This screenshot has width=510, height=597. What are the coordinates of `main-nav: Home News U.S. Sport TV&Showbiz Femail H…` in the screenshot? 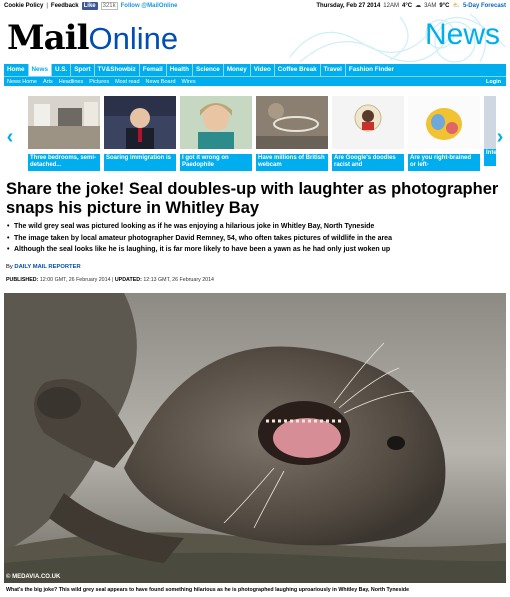 It's located at (255, 70).